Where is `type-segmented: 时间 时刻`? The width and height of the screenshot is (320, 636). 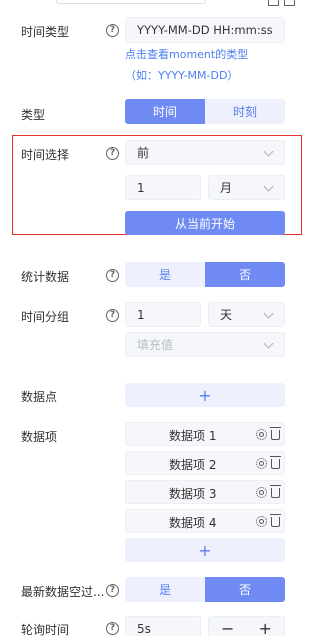 type-segmented: 时间 时刻 is located at coordinates (205, 111).